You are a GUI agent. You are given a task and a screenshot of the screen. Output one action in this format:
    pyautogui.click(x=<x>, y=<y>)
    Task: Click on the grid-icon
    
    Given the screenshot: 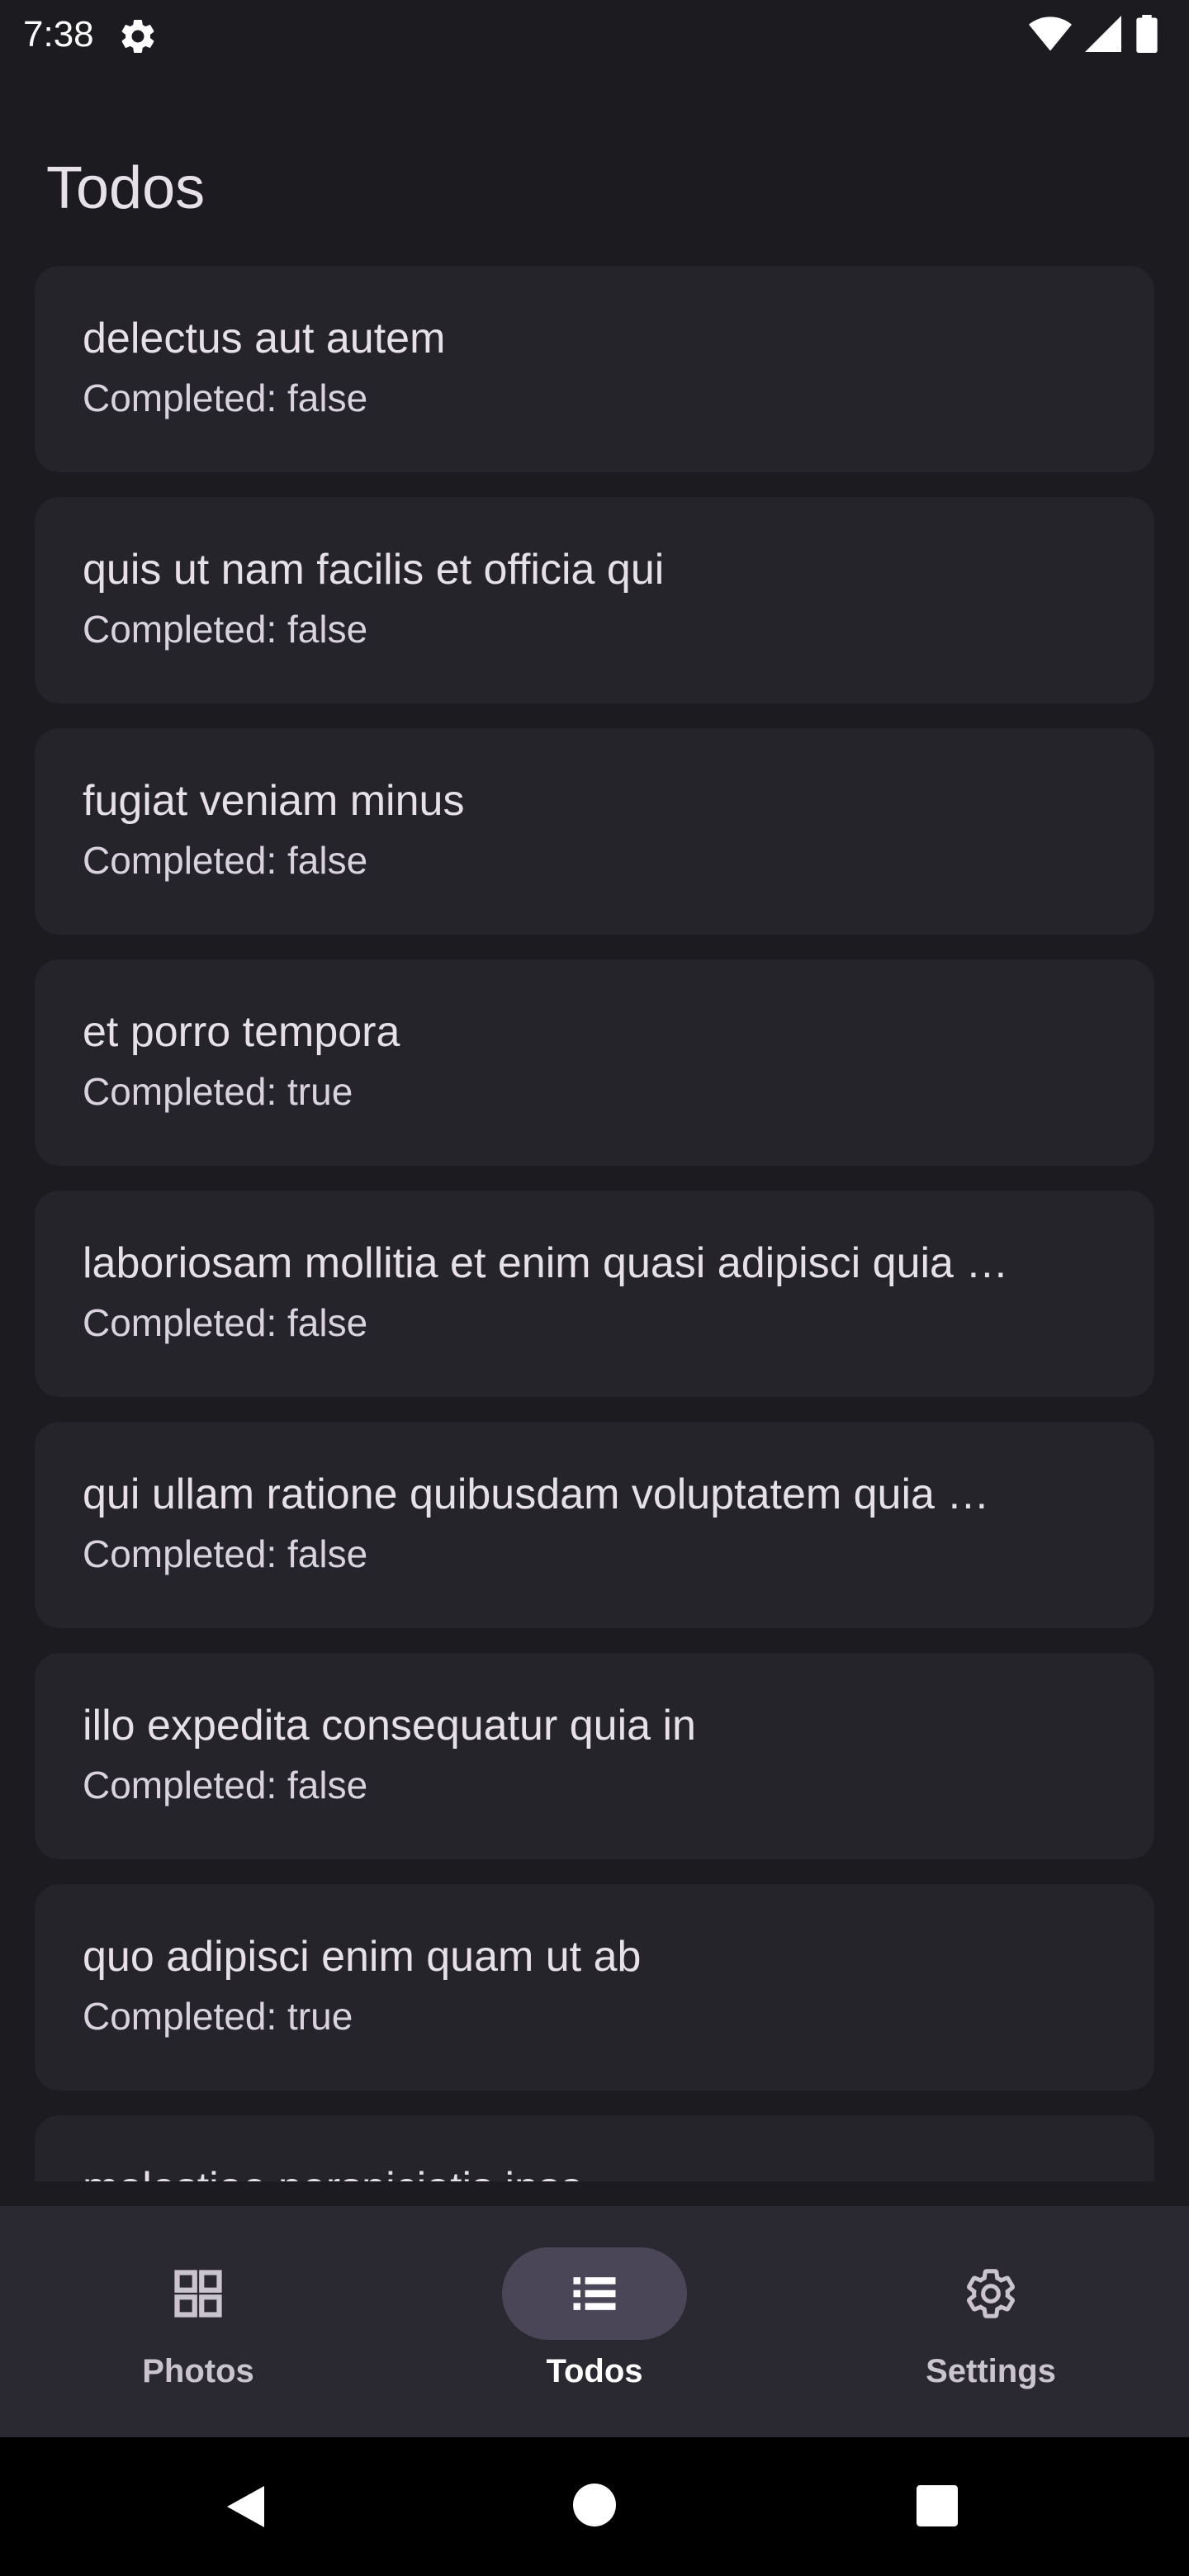 What is the action you would take?
    pyautogui.click(x=198, y=2294)
    